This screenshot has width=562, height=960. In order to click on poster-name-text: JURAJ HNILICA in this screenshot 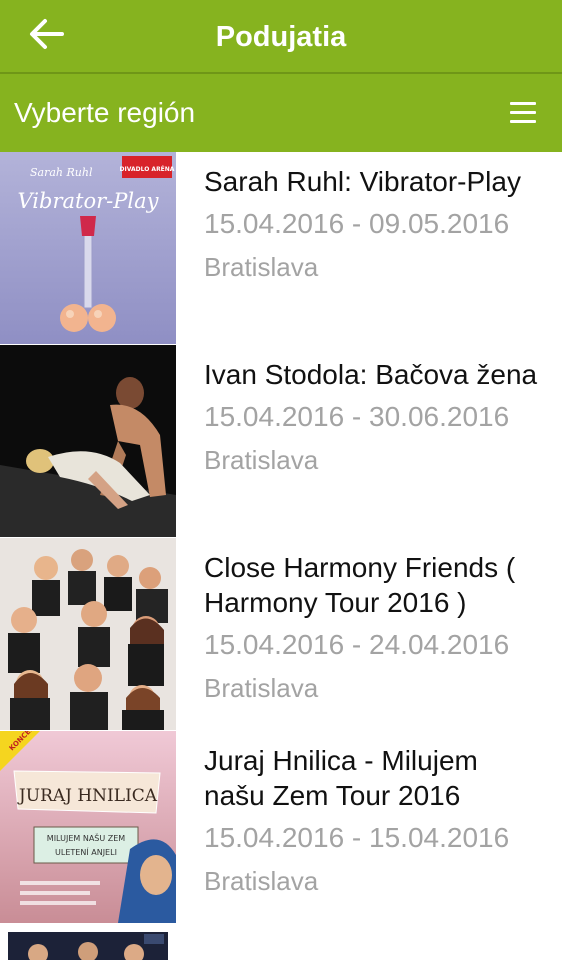, I will do `click(87, 796)`.